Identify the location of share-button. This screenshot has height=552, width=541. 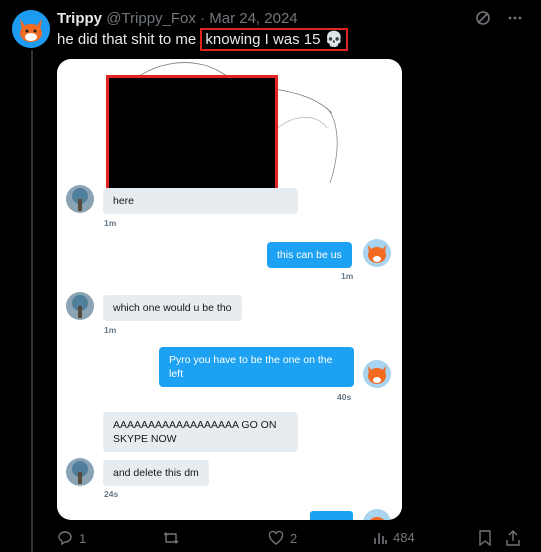
(513, 538).